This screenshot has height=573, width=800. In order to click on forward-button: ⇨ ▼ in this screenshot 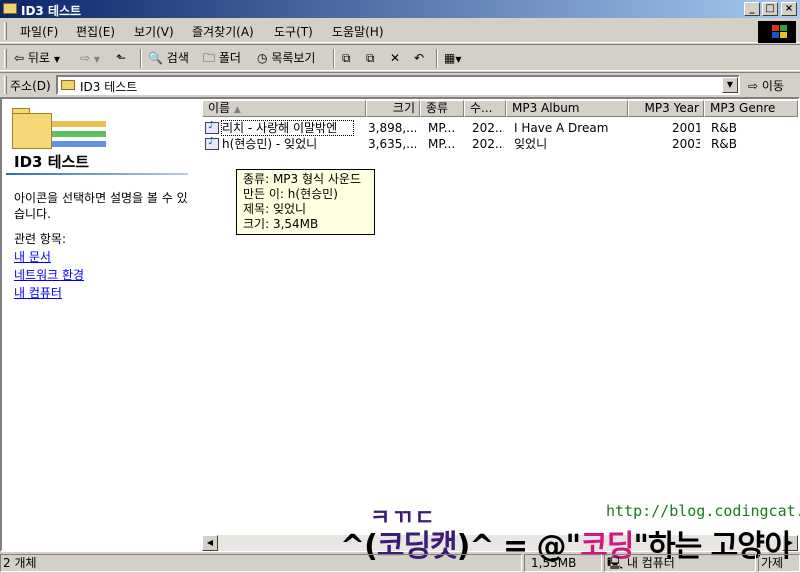, I will do `click(90, 58)`.